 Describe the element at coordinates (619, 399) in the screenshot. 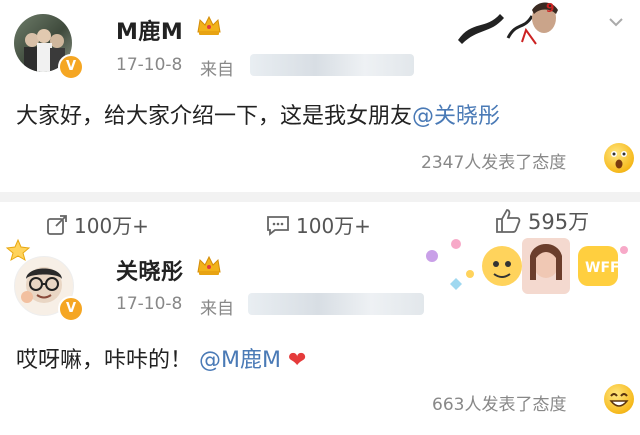

I see `grinning-emoji-icon` at that location.